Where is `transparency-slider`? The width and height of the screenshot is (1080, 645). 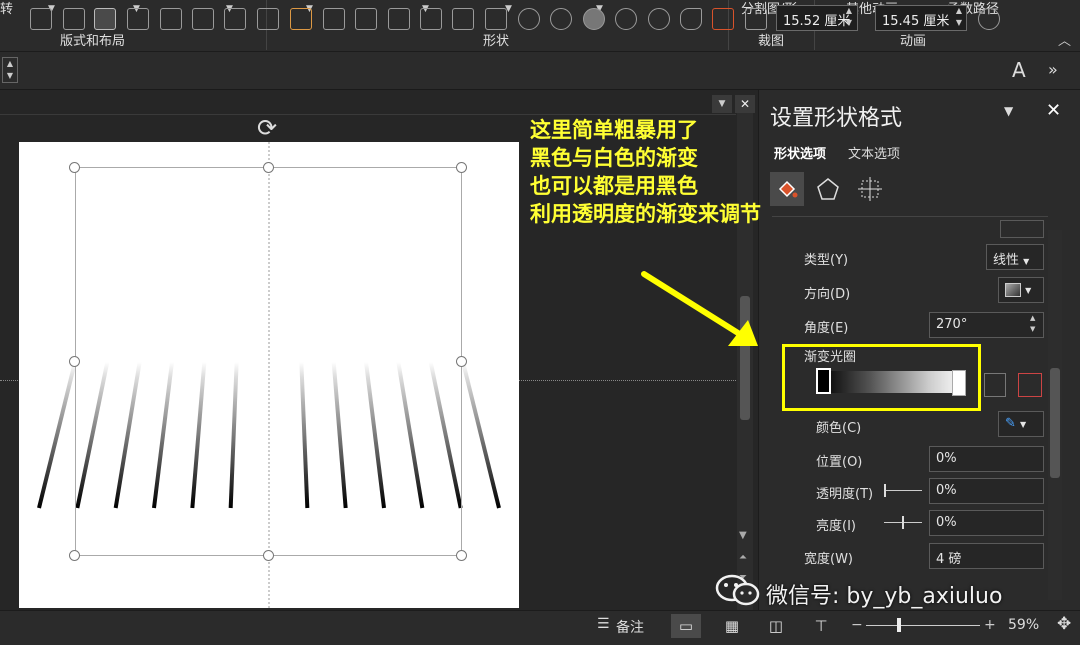 transparency-slider is located at coordinates (903, 490).